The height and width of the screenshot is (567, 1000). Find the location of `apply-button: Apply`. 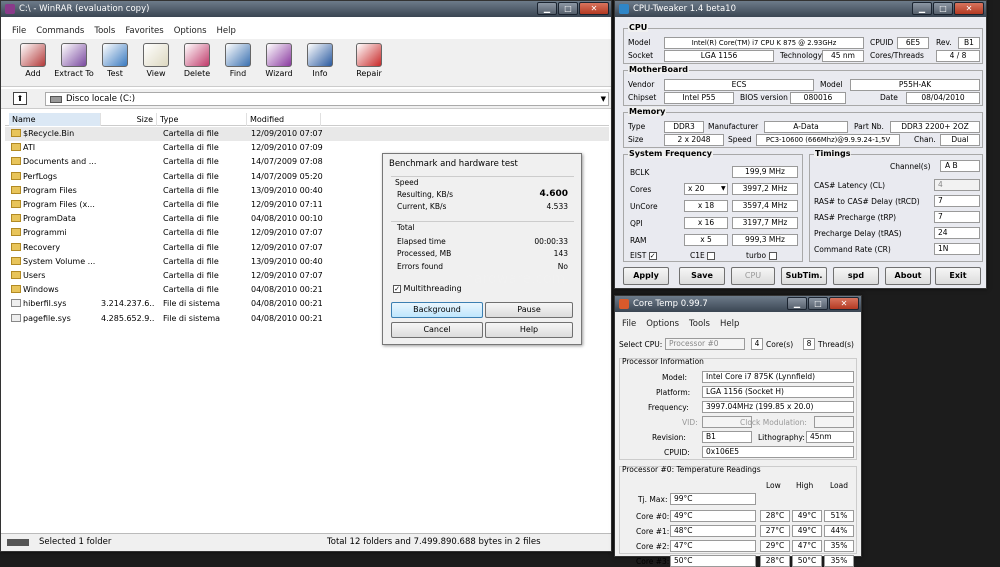

apply-button: Apply is located at coordinates (646, 276).